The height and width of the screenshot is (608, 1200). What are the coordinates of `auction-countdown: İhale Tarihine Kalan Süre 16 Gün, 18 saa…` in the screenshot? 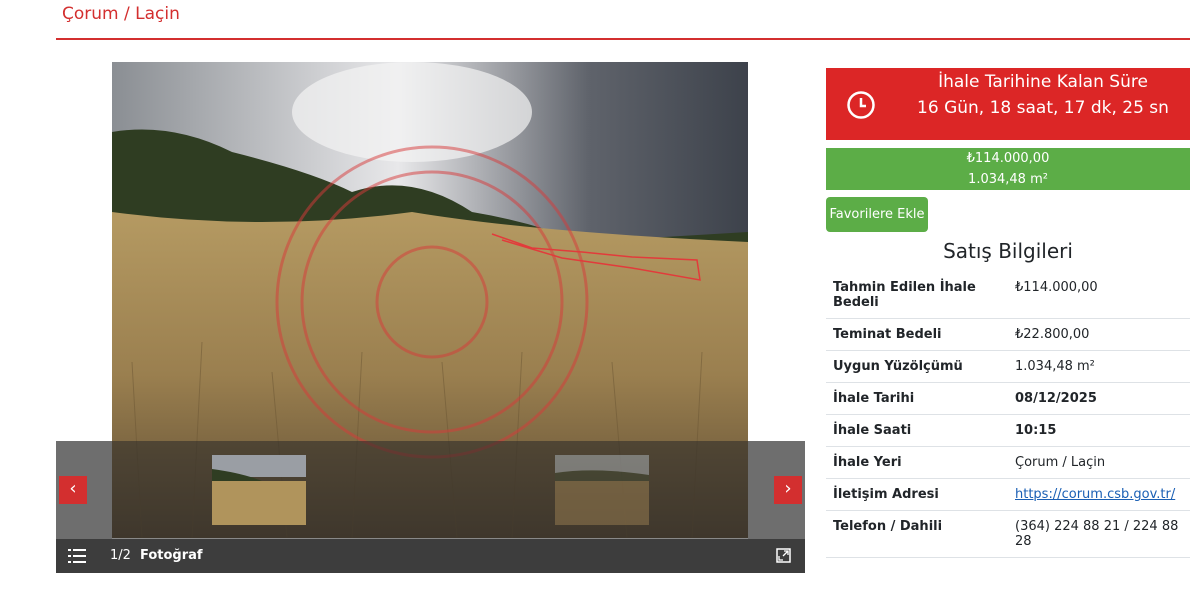 It's located at (1008, 104).